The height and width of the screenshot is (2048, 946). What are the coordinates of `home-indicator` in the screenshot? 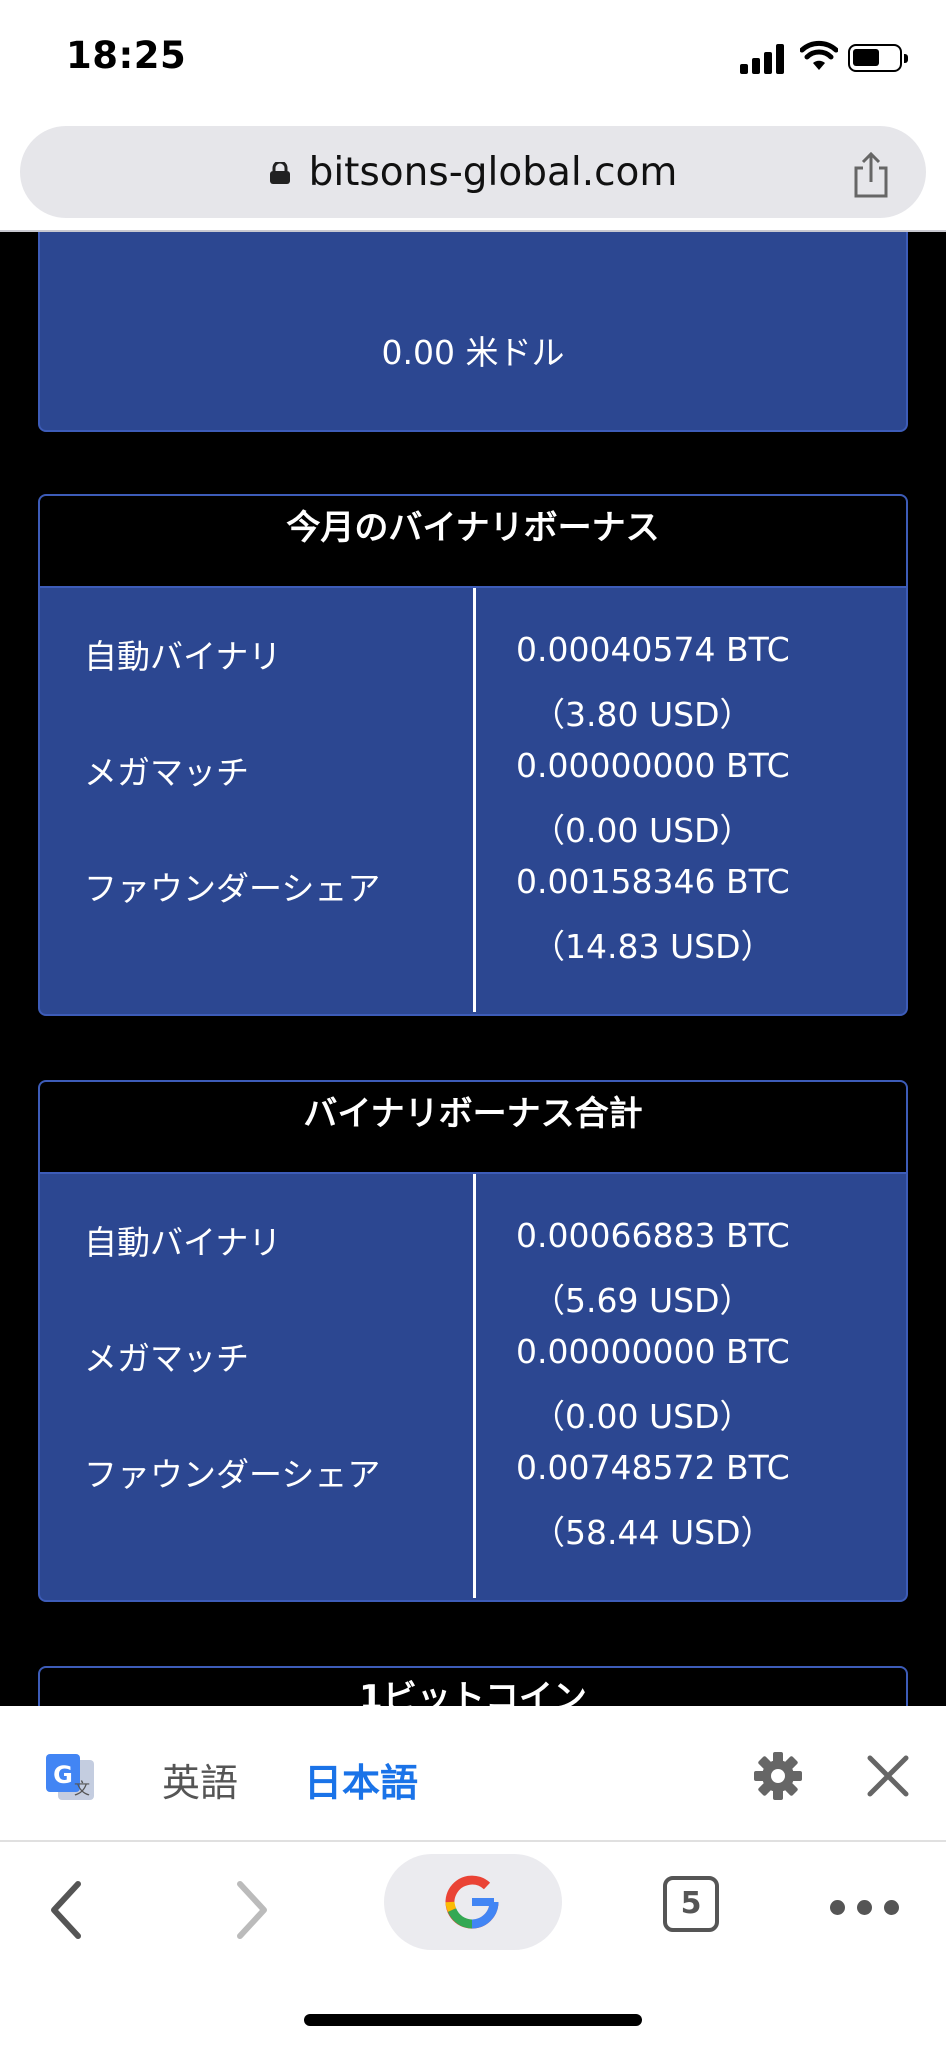 It's located at (473, 2020).